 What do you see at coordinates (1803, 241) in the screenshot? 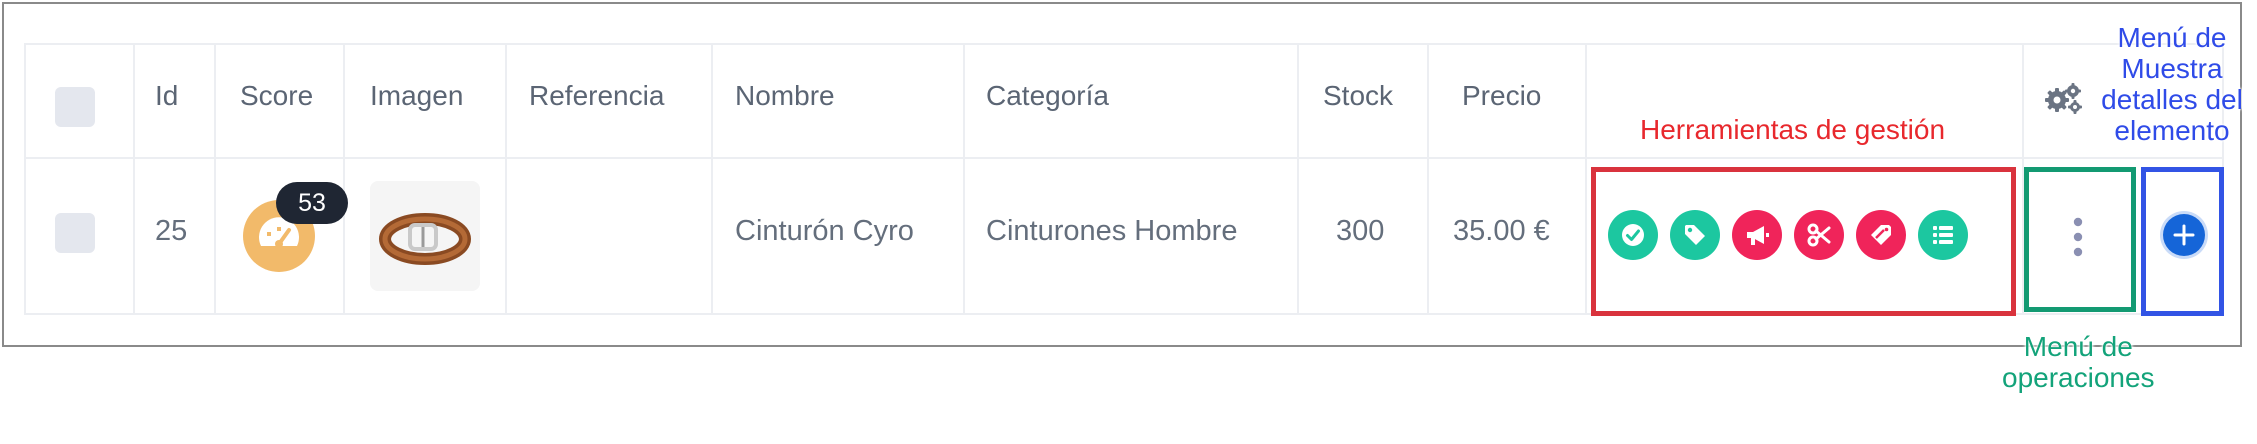
I see `management-tools-highlight` at bounding box center [1803, 241].